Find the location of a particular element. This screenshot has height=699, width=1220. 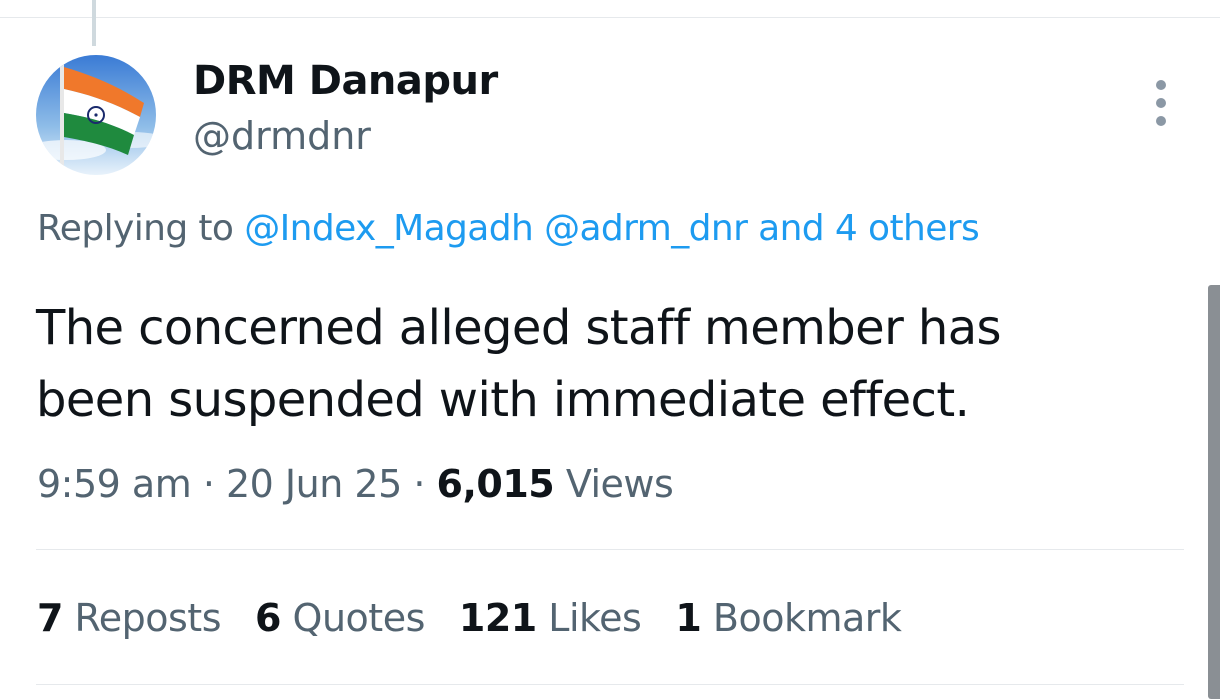

reposts-stat: 7 Reposts is located at coordinates (129, 618).